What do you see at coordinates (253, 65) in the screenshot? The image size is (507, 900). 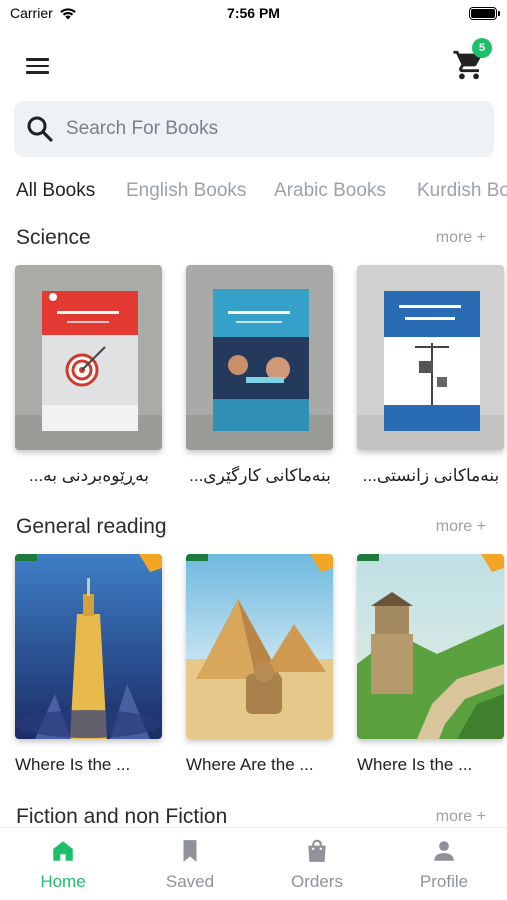 I see `top-bar` at bounding box center [253, 65].